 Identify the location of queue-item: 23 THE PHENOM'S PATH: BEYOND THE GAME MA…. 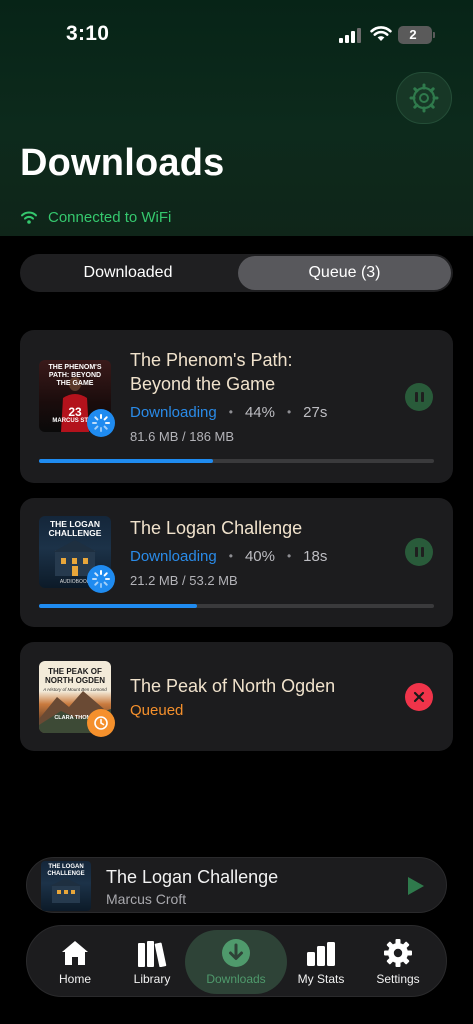
(236, 406).